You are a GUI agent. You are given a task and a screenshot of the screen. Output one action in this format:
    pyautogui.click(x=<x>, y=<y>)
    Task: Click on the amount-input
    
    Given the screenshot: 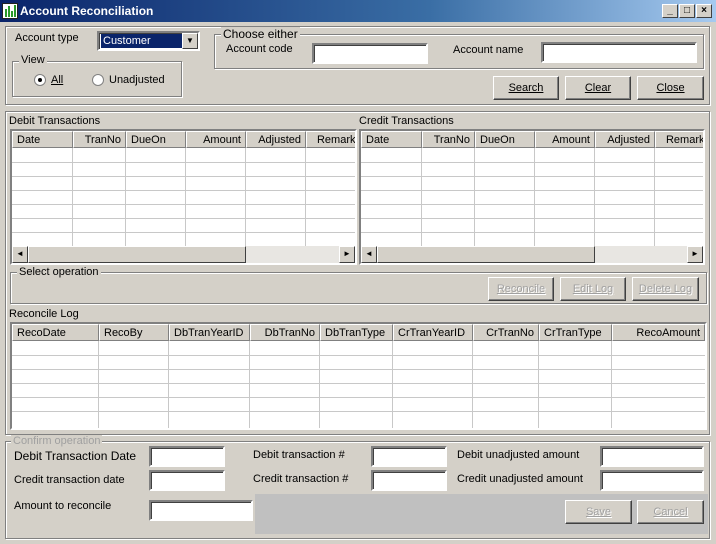 What is the action you would take?
    pyautogui.click(x=201, y=510)
    